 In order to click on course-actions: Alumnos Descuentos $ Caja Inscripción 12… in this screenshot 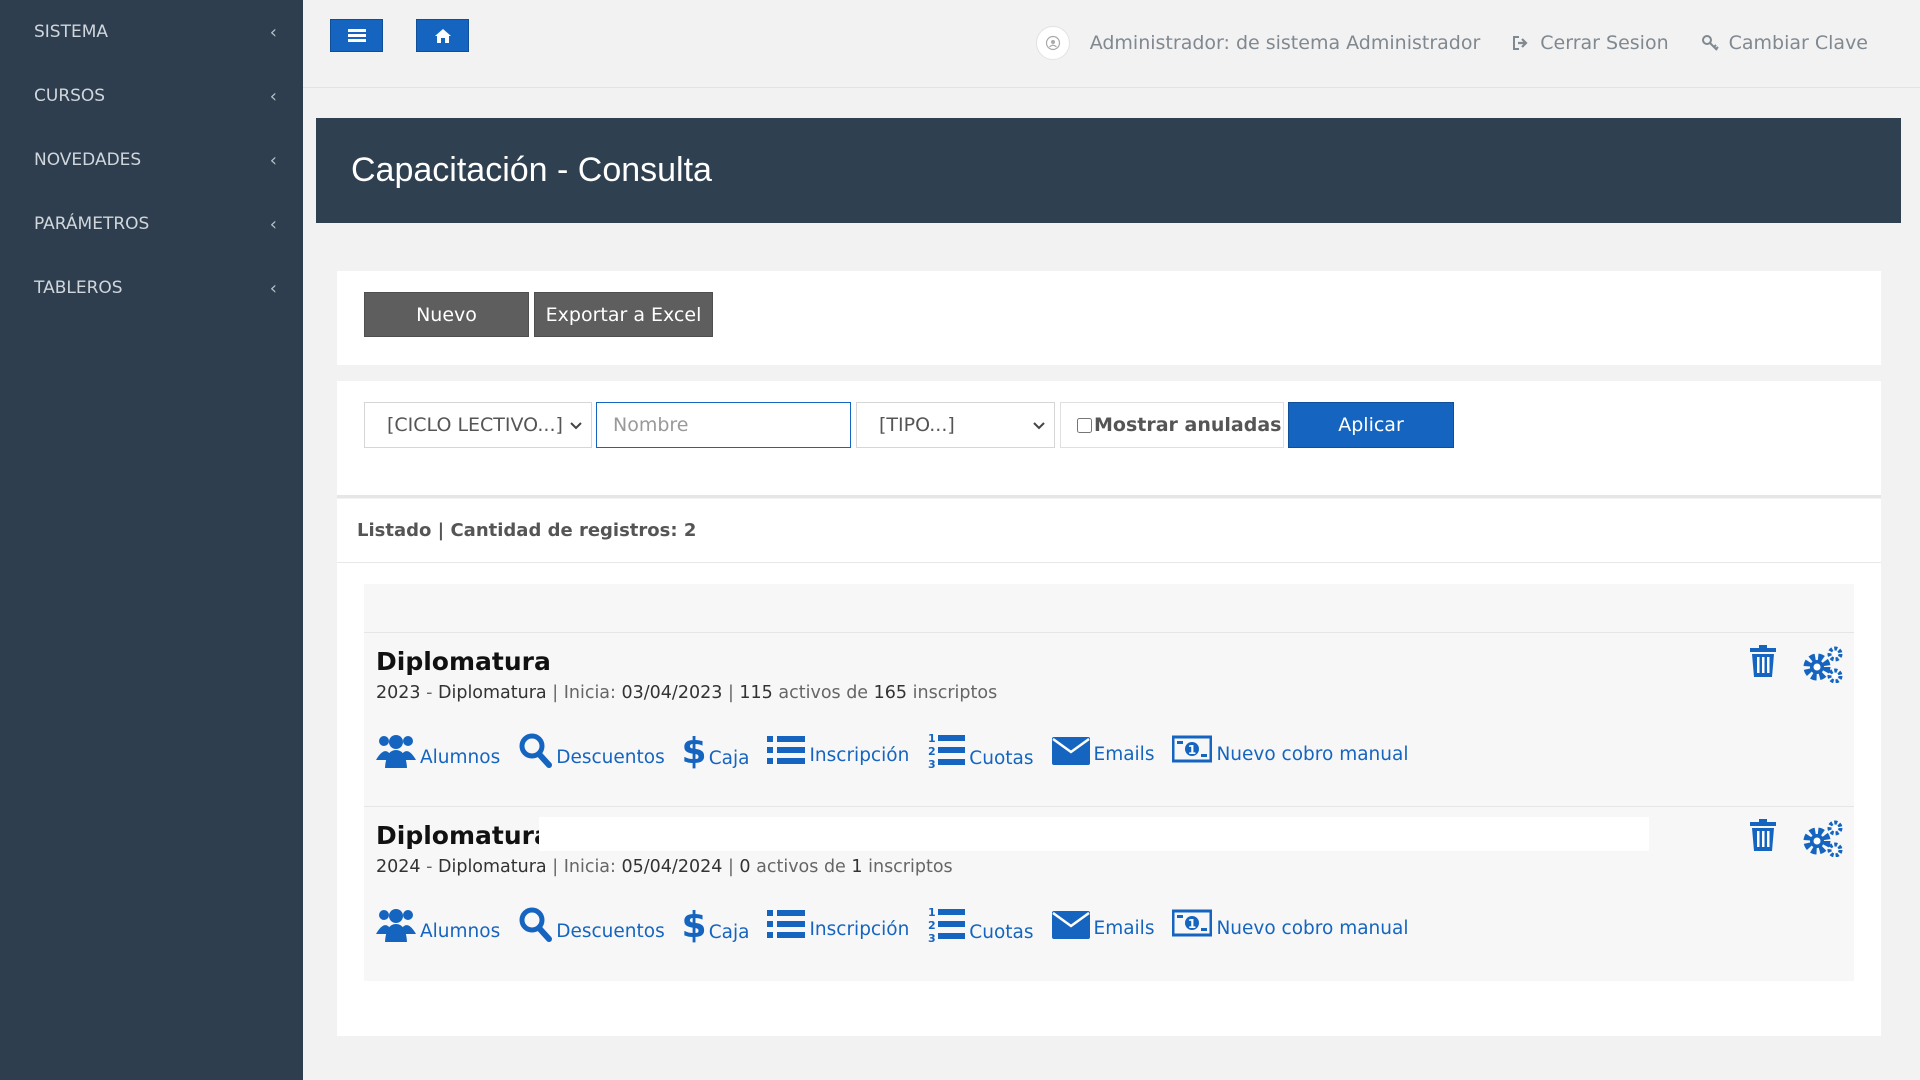, I will do `click(1115, 750)`.